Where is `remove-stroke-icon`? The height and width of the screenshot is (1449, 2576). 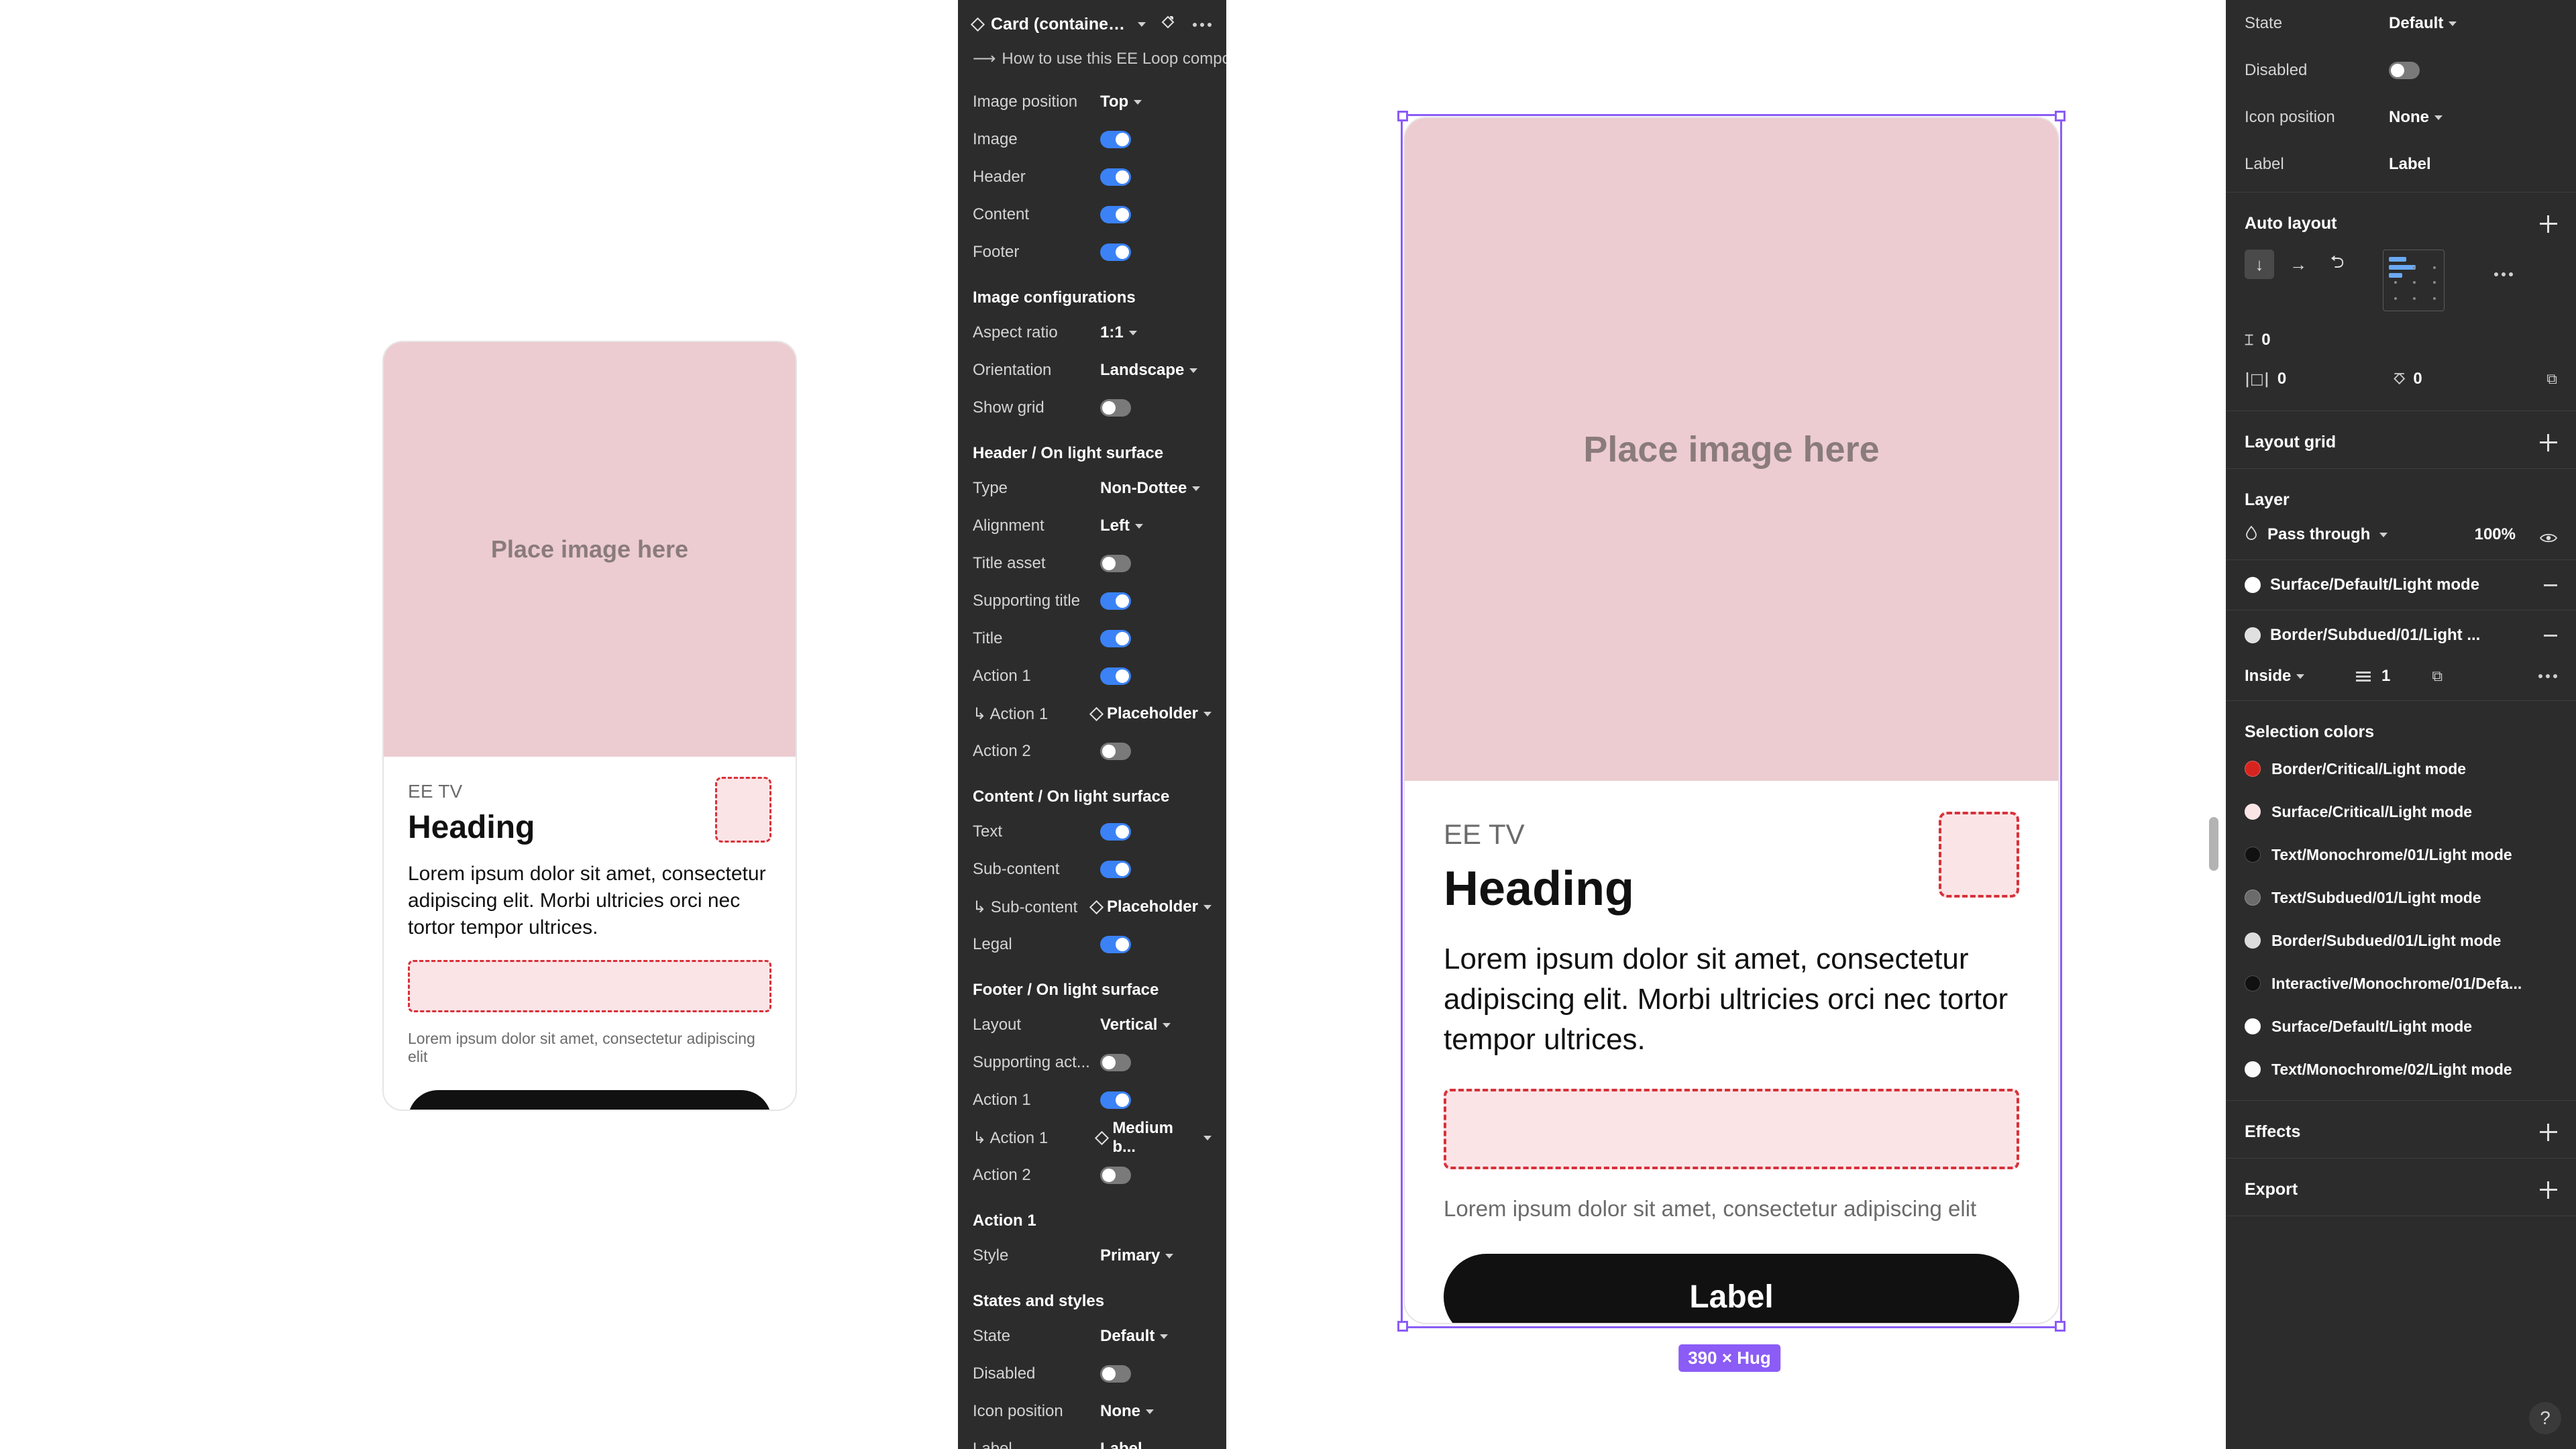
remove-stroke-icon is located at coordinates (2550, 635).